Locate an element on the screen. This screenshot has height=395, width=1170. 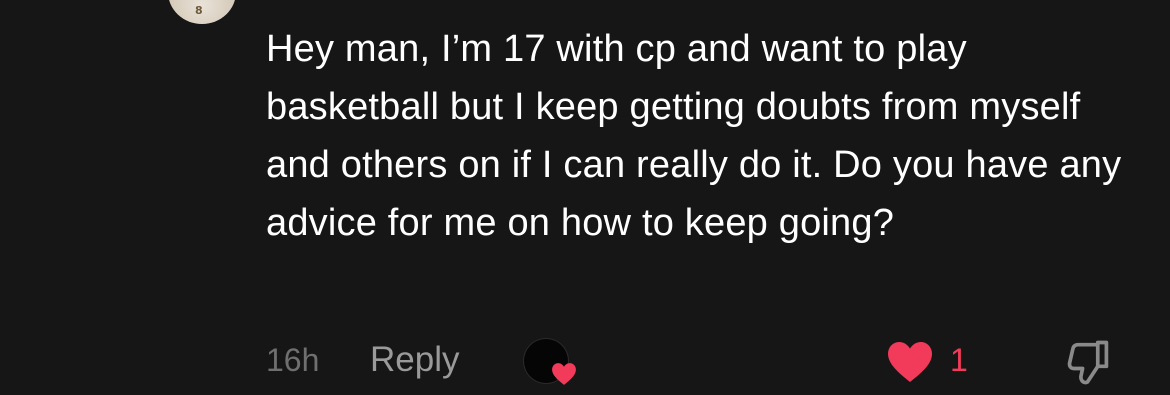
reply-button: Reply is located at coordinates (414, 360).